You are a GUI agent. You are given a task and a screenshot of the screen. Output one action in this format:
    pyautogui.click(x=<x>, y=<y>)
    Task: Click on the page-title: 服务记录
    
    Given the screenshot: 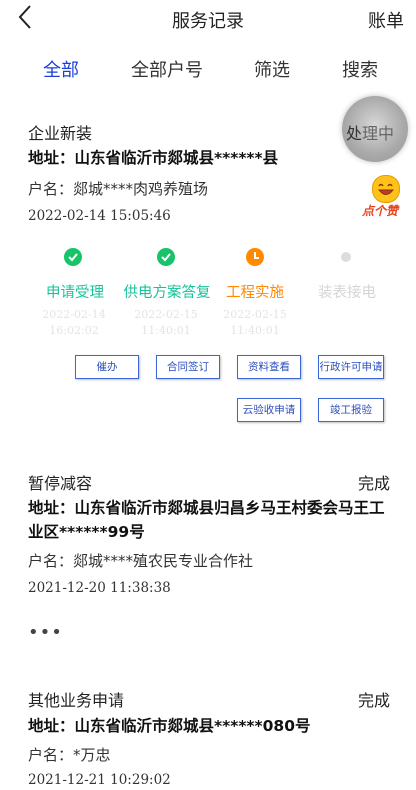 What is the action you would take?
    pyautogui.click(x=208, y=21)
    